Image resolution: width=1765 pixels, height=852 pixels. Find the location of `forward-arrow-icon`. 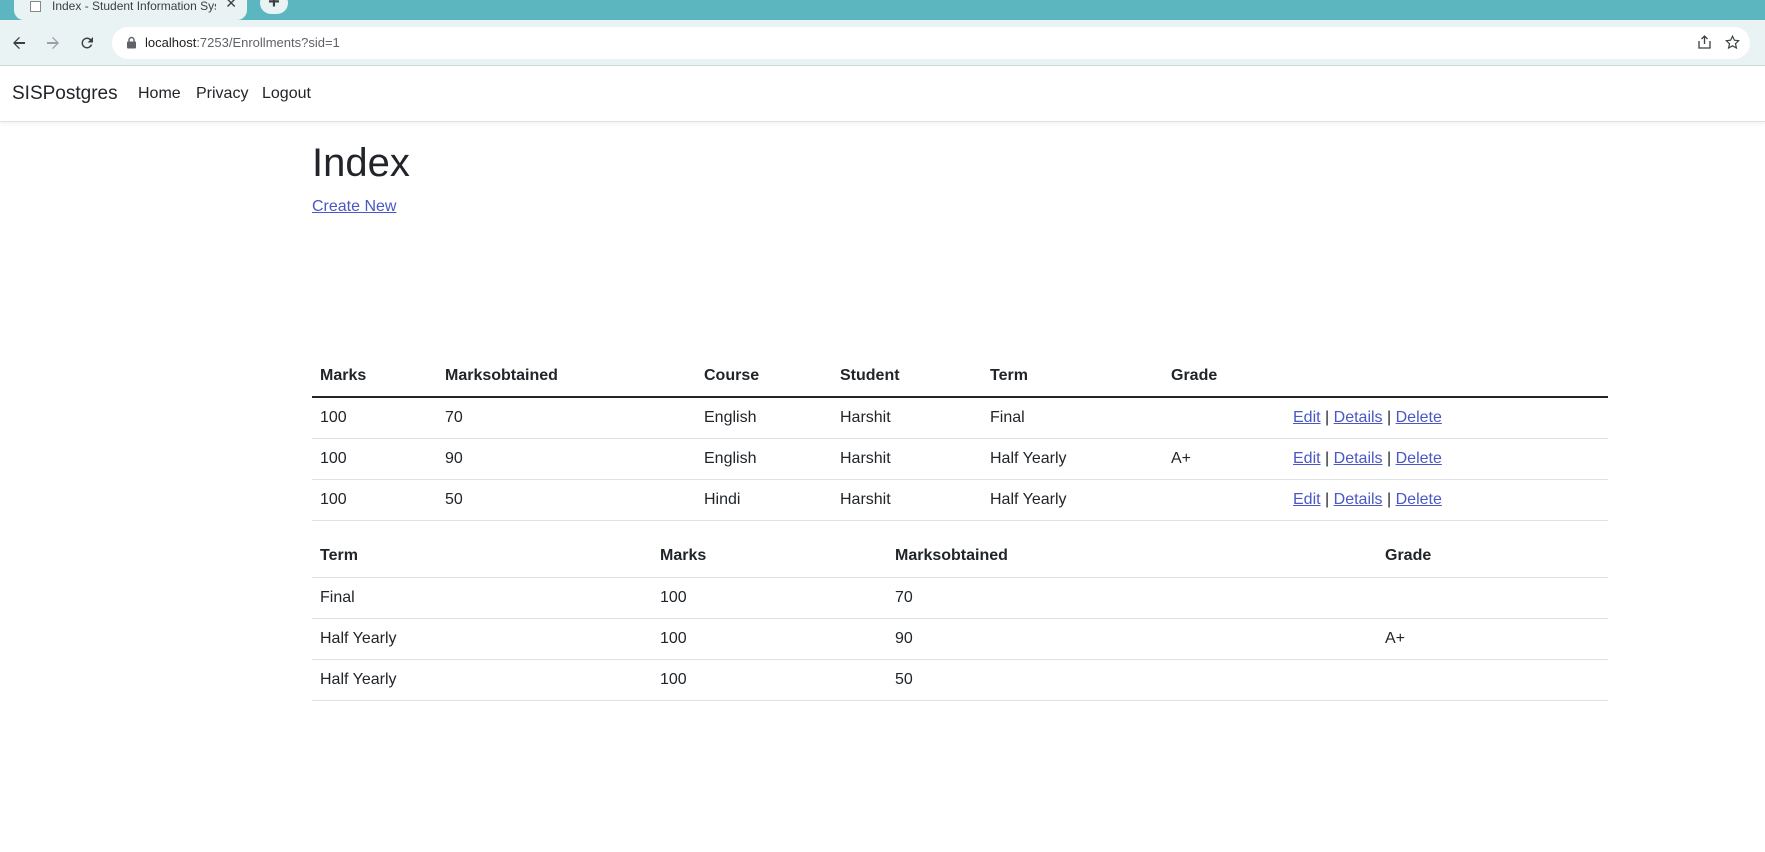

forward-arrow-icon is located at coordinates (53, 43).